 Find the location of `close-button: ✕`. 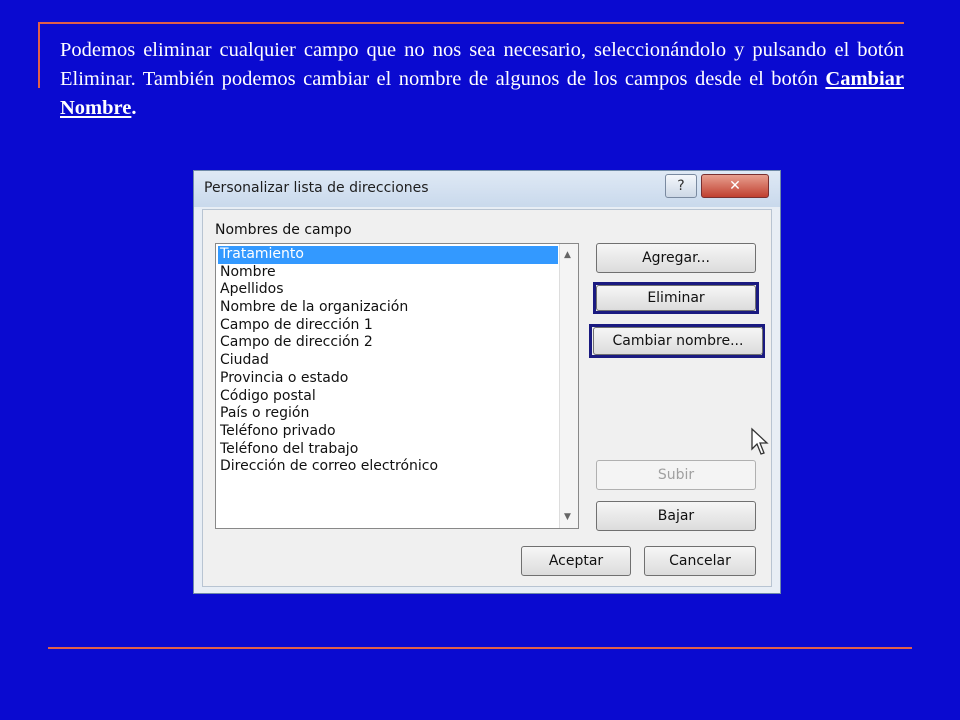

close-button: ✕ is located at coordinates (735, 186).